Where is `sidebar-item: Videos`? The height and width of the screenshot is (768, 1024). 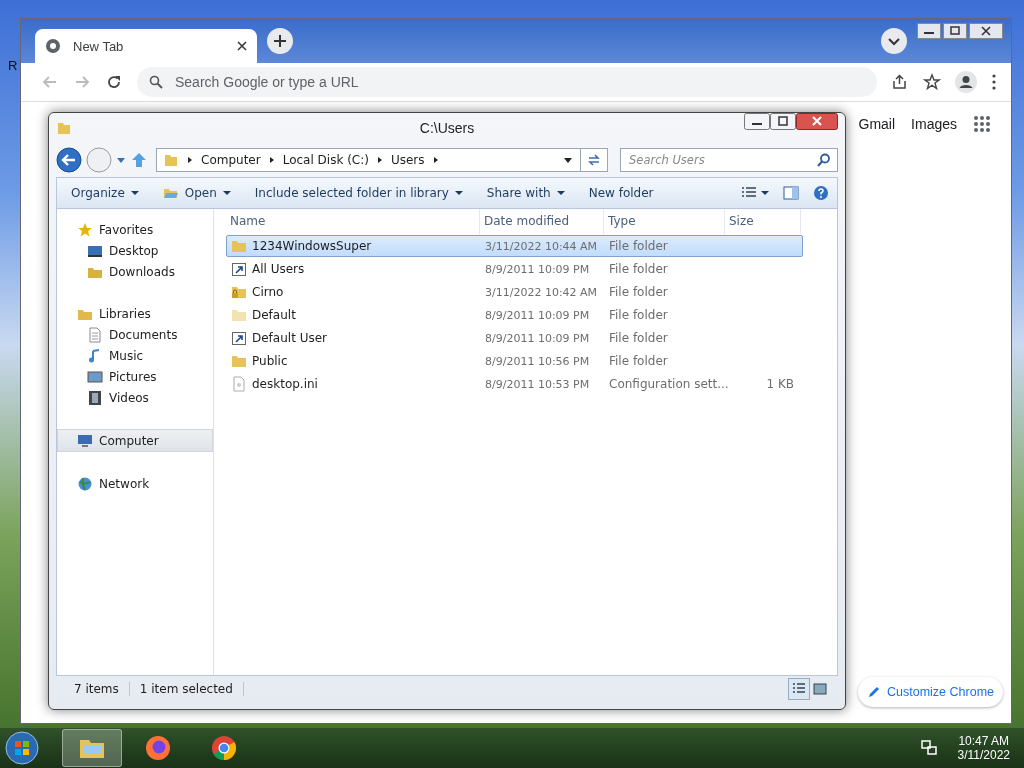 sidebar-item: Videos is located at coordinates (135, 397).